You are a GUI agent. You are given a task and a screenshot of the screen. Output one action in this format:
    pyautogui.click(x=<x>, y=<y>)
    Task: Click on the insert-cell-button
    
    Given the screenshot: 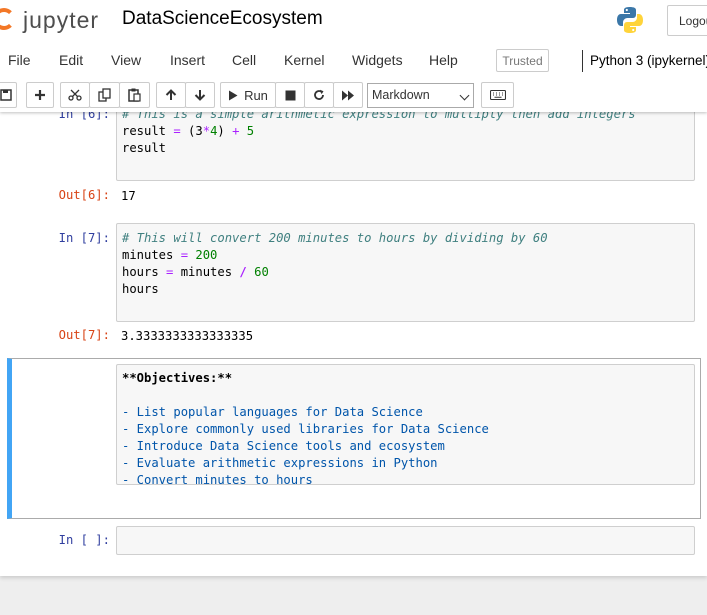 What is the action you would take?
    pyautogui.click(x=40, y=95)
    